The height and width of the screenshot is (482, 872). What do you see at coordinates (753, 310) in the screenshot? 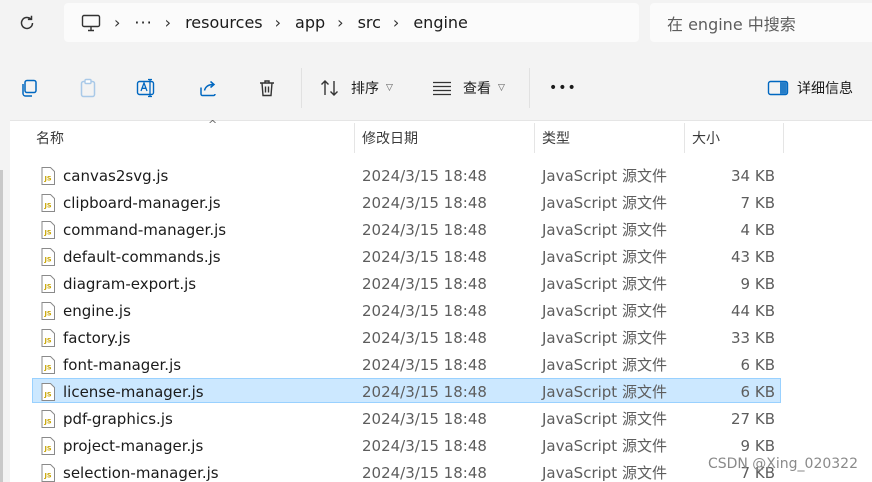
I see `file-size: 44 KB` at bounding box center [753, 310].